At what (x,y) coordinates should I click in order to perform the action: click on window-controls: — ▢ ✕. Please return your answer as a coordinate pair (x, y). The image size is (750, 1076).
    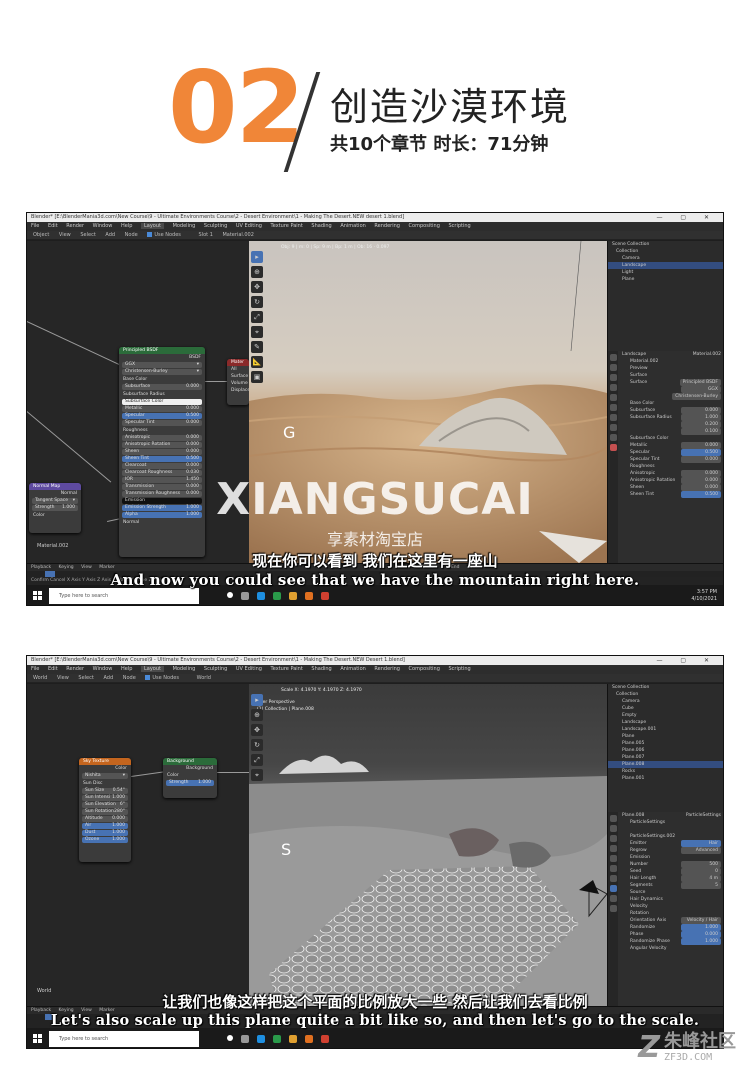
    Looking at the image, I should click on (686, 660).